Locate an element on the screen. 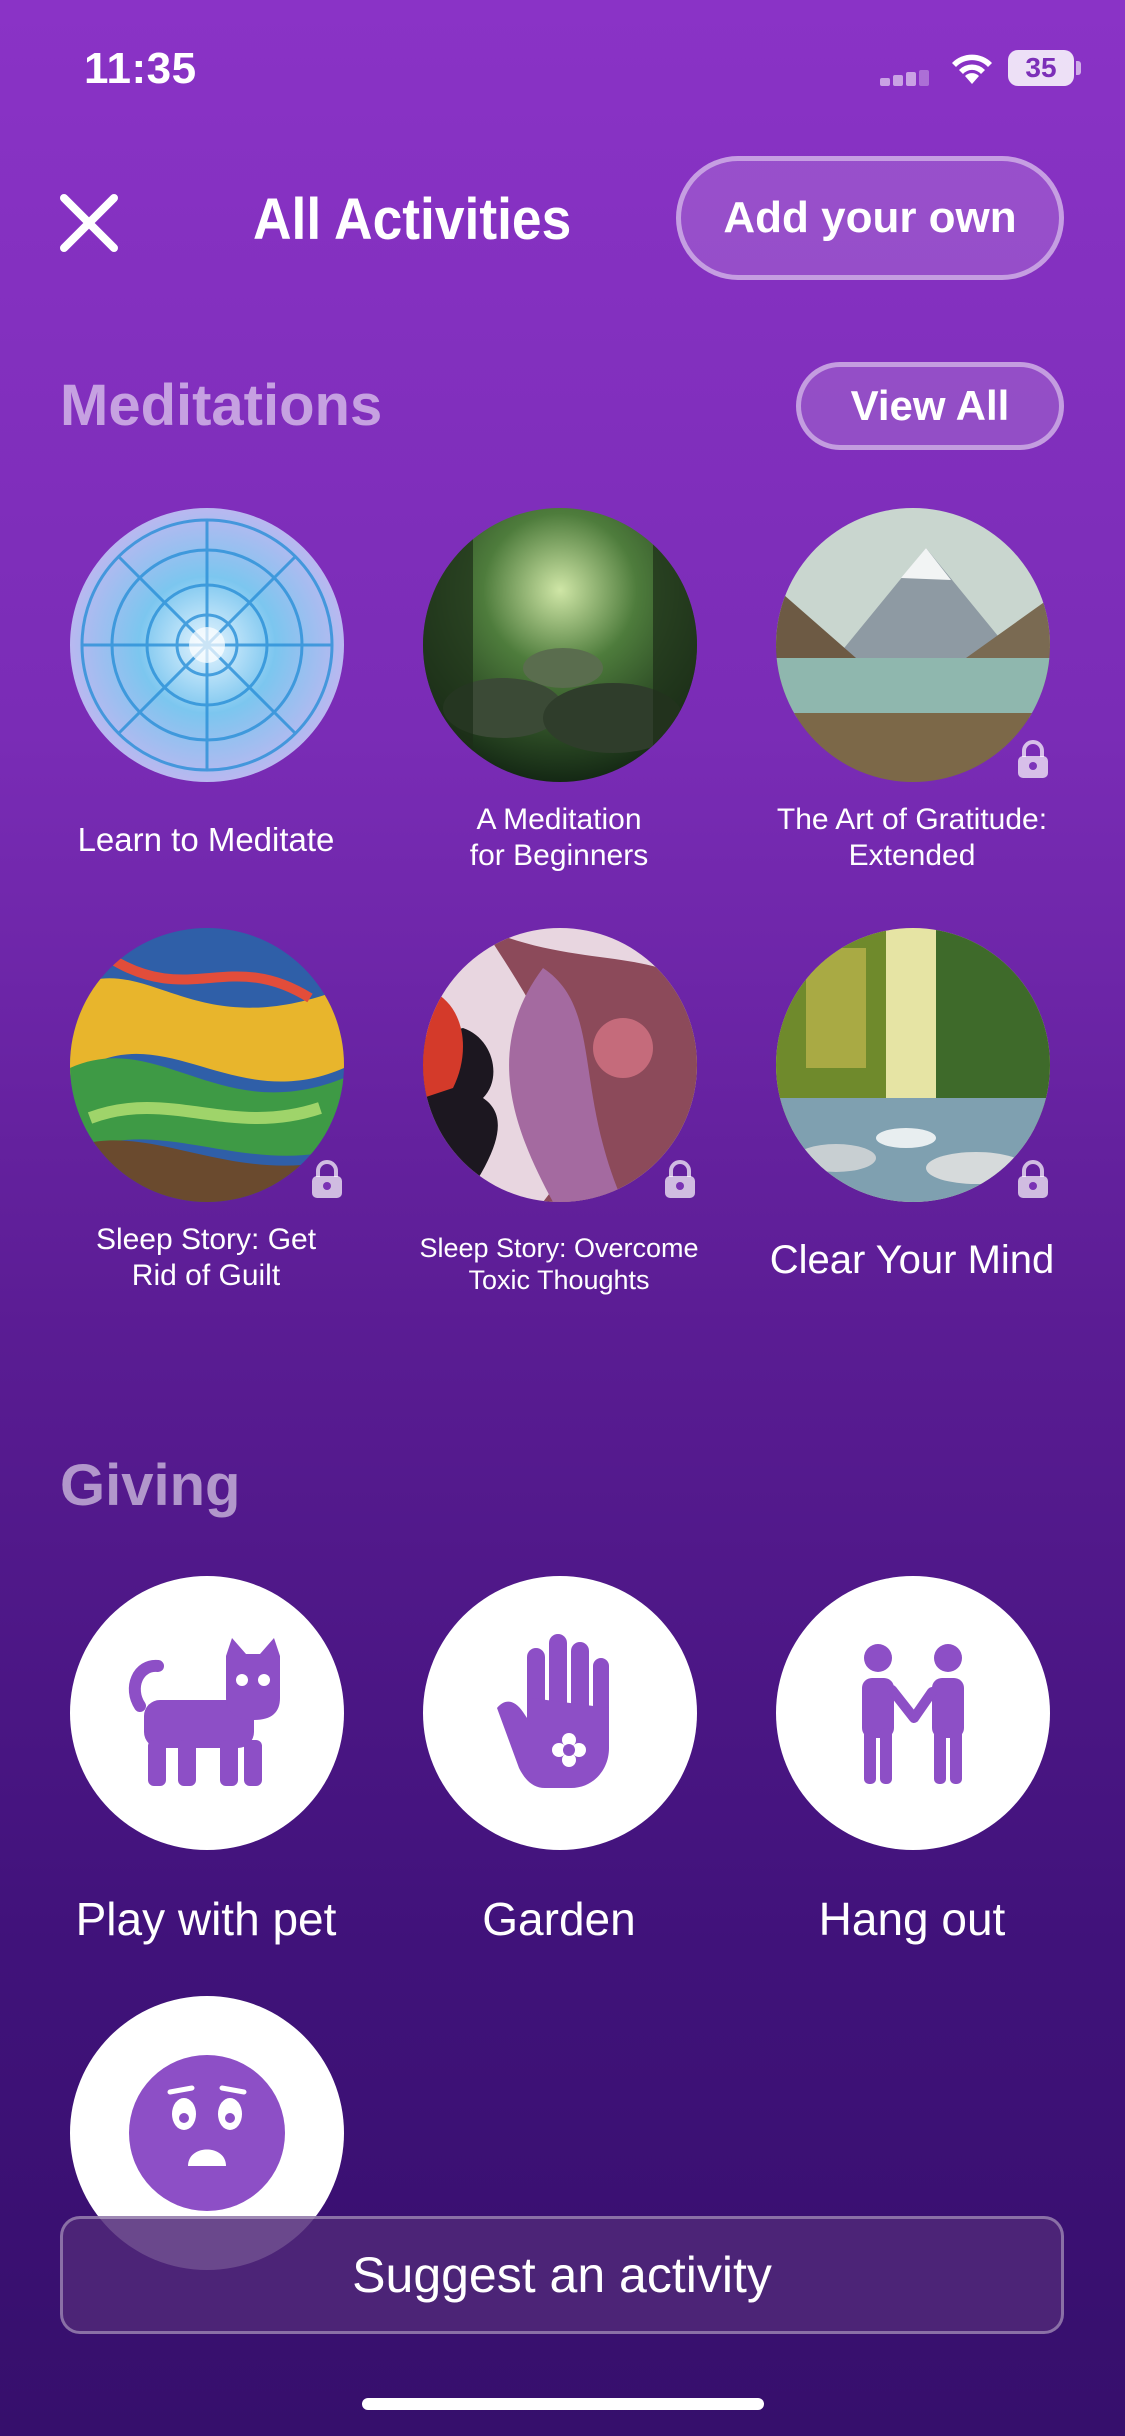  meditations-heading: Meditations is located at coordinates (221, 405).